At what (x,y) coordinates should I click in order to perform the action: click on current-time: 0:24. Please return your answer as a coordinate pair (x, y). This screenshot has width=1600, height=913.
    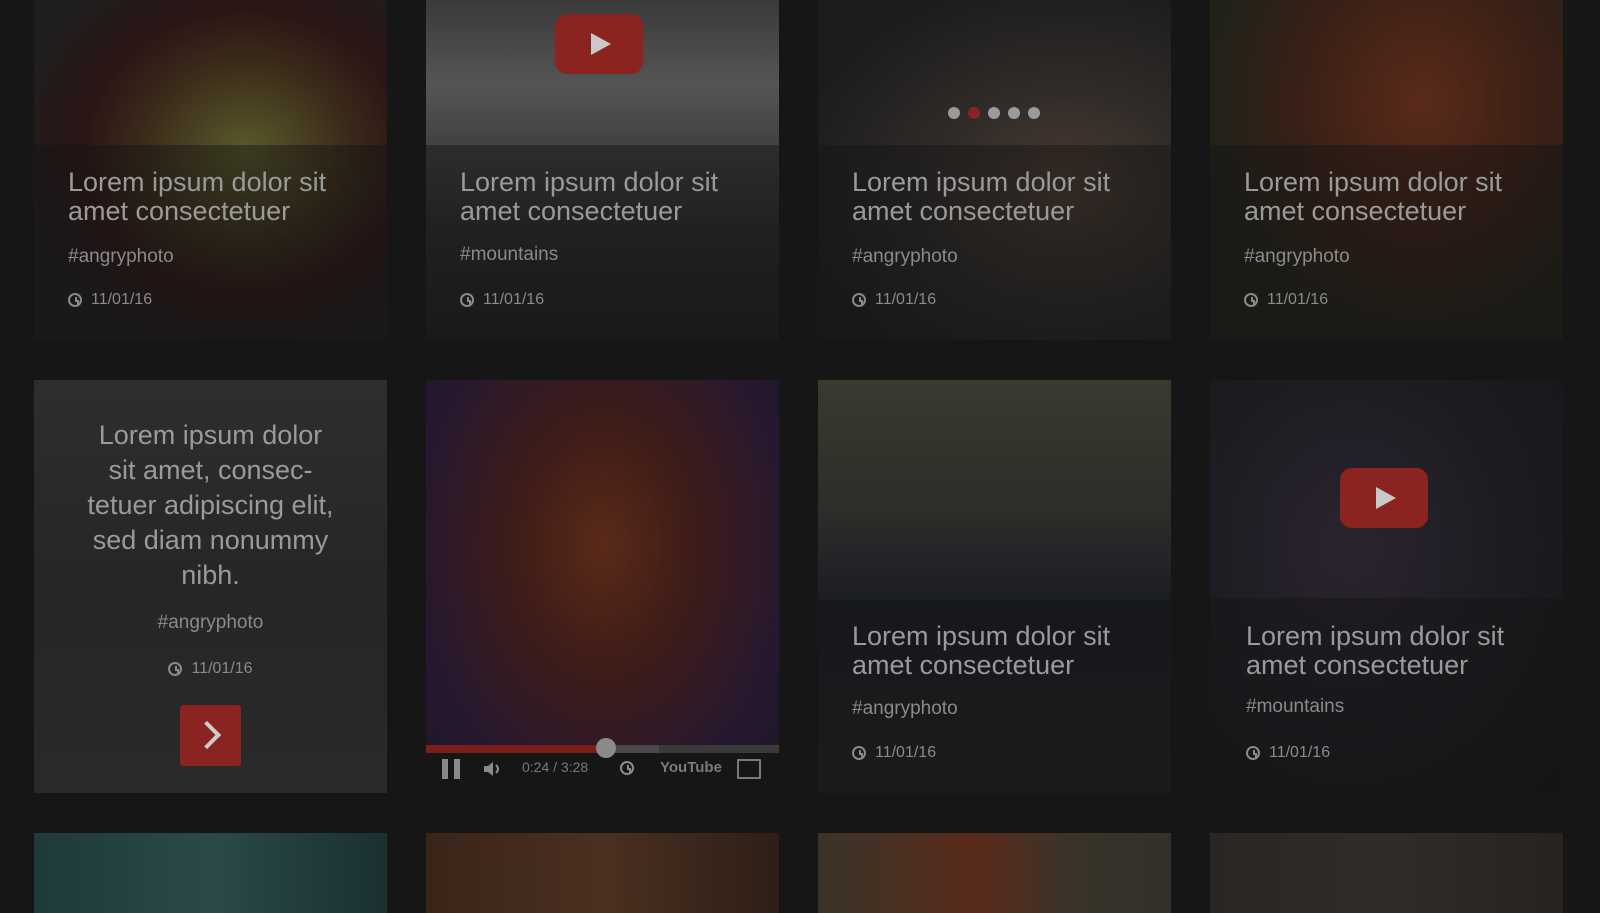
    Looking at the image, I should click on (536, 767).